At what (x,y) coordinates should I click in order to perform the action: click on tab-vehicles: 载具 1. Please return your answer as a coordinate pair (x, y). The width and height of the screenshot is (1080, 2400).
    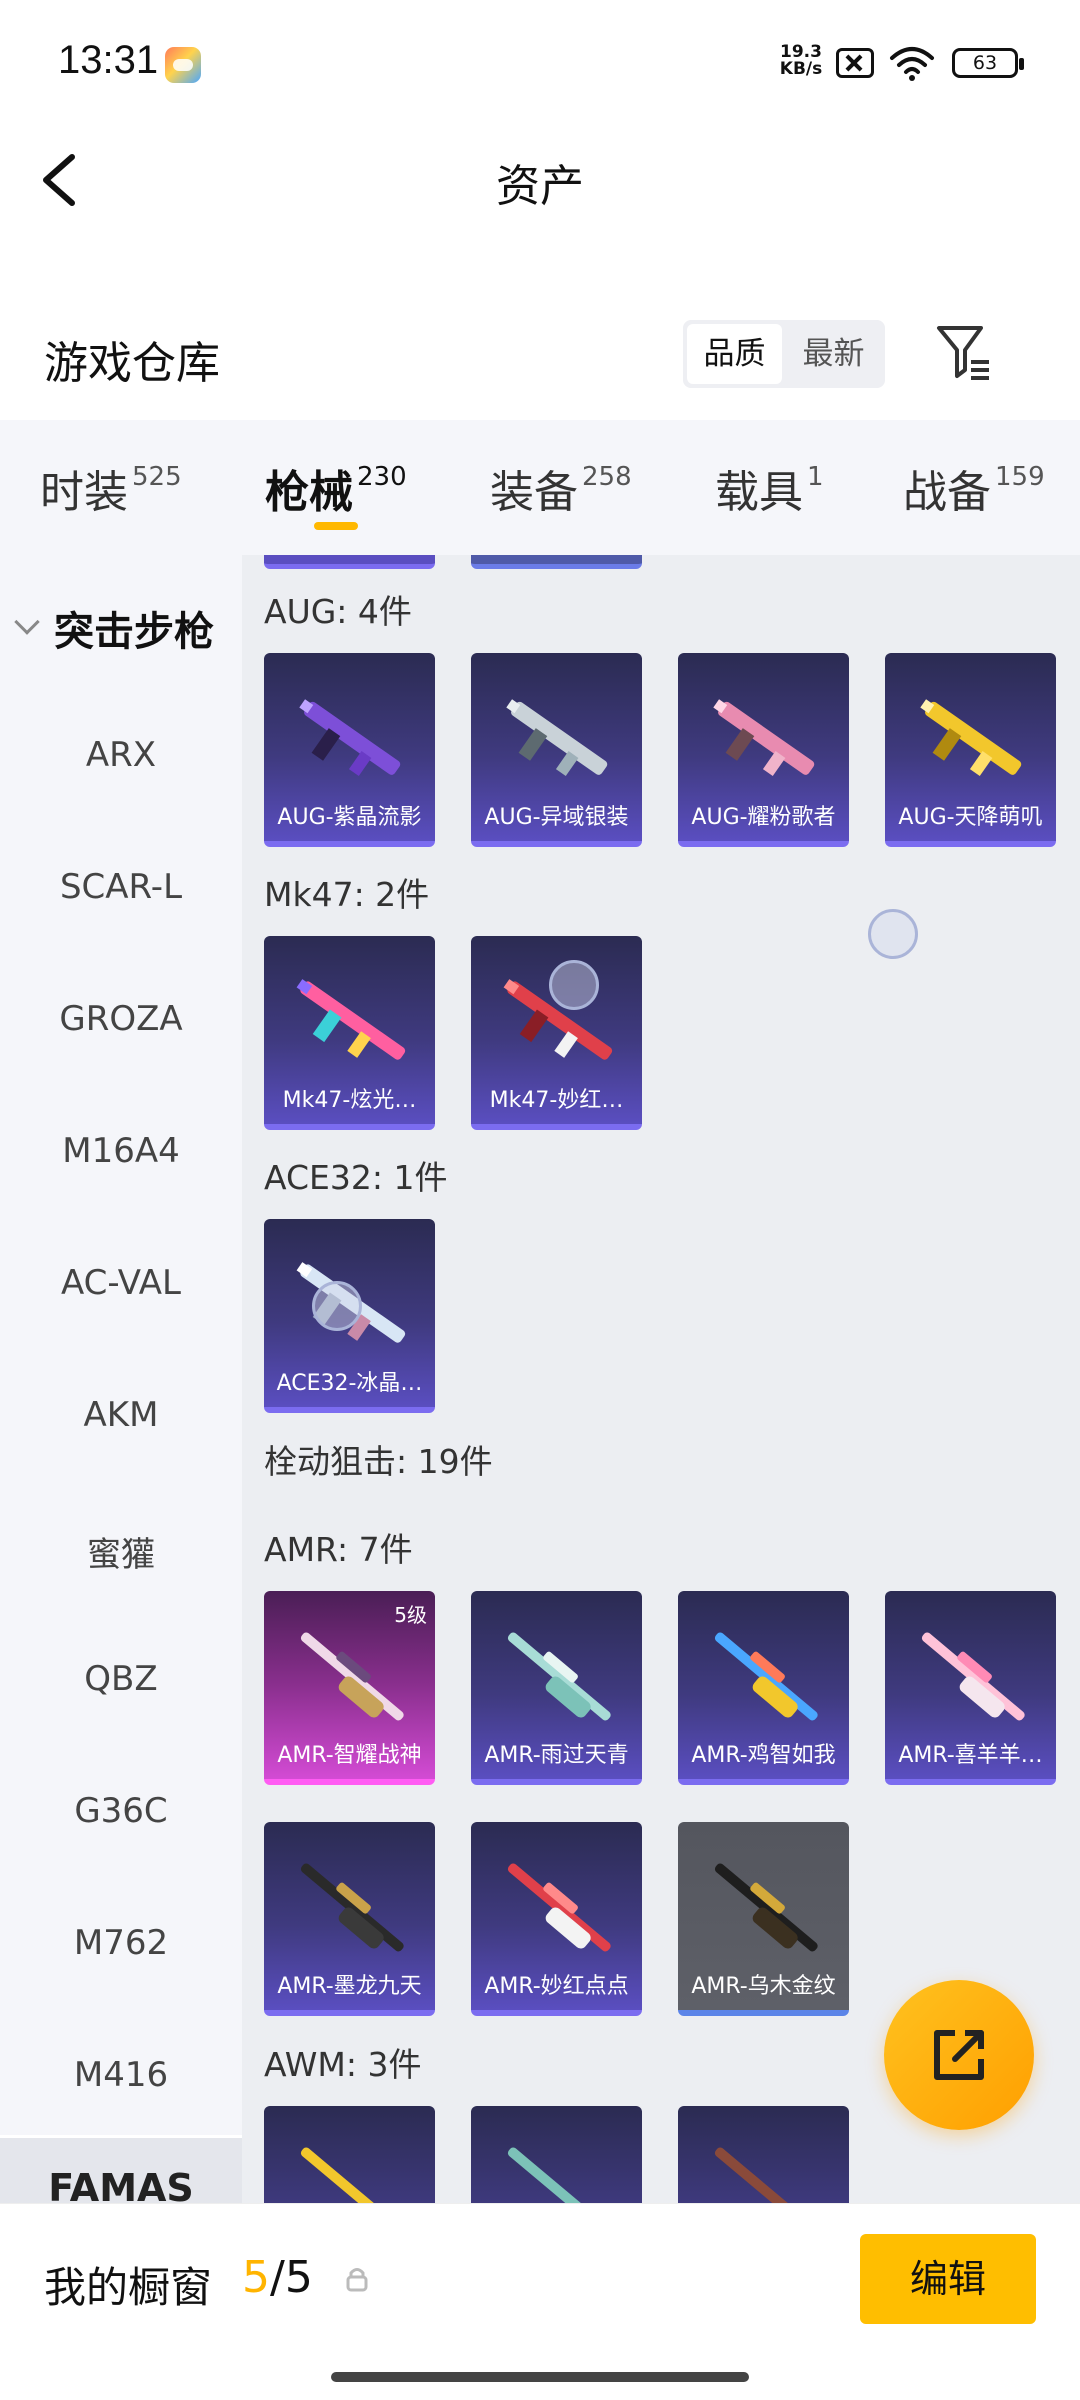
    Looking at the image, I should click on (769, 487).